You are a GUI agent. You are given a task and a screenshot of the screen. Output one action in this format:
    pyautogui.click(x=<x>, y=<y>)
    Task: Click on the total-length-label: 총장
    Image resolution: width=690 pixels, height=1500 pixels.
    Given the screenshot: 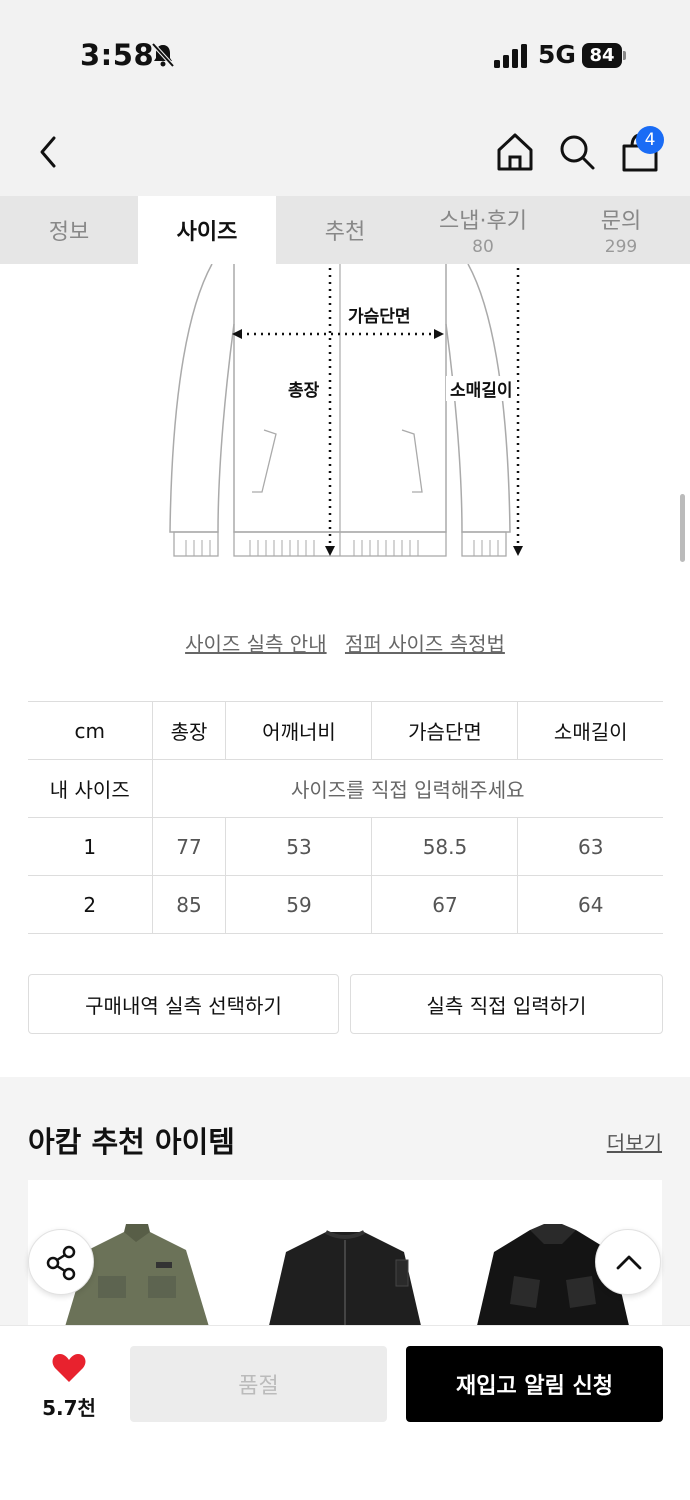 What is the action you would take?
    pyautogui.click(x=304, y=388)
    